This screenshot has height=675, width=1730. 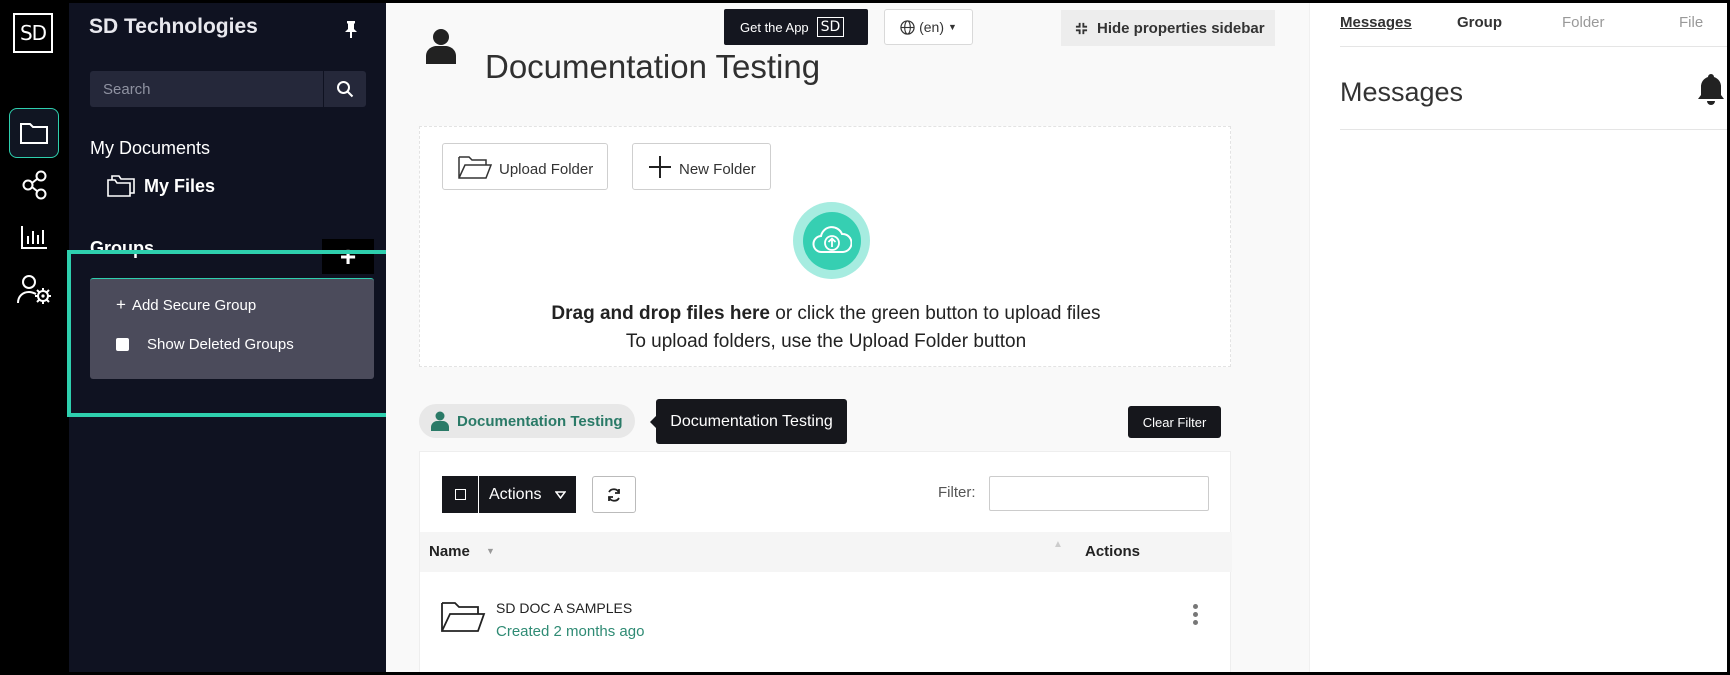 I want to click on filter-label: Filter:, so click(x=957, y=492).